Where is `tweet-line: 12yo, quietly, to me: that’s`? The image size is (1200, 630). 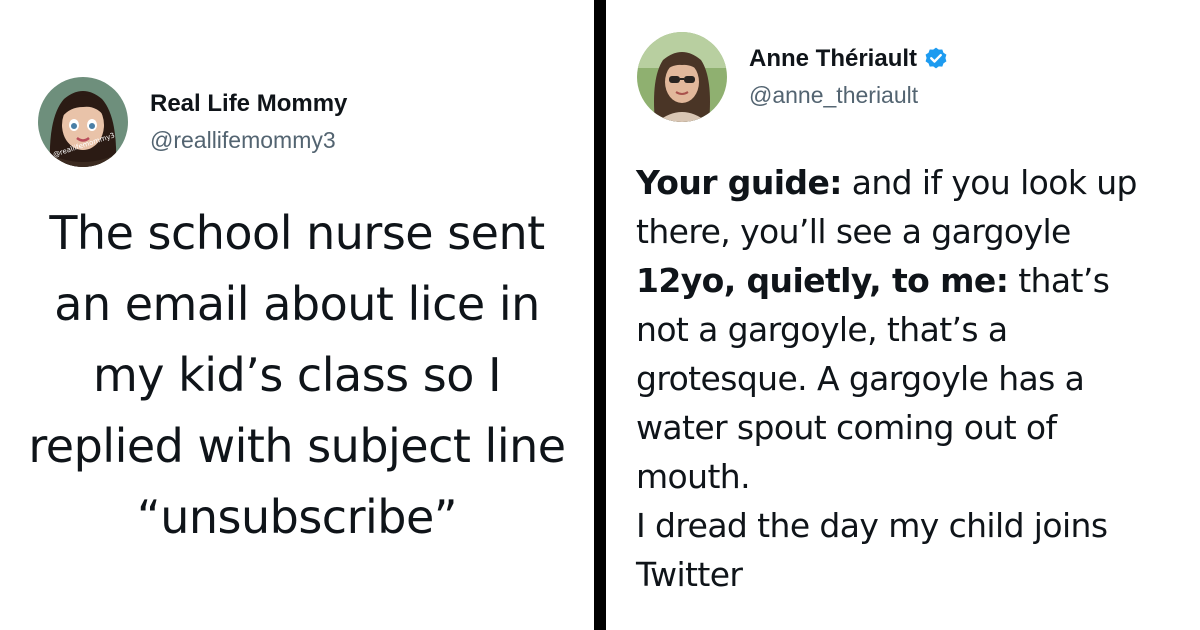 tweet-line: 12yo, quietly, to me: that’s is located at coordinates (916, 280).